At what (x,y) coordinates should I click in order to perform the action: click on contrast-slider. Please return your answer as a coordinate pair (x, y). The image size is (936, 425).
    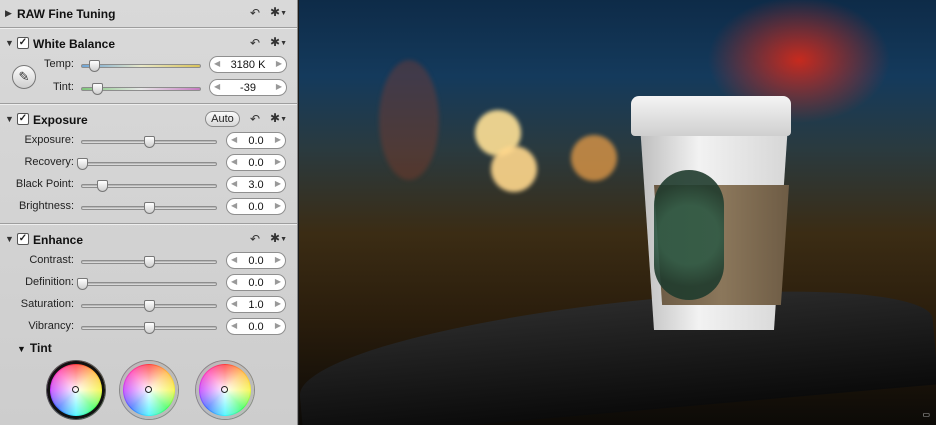
    Looking at the image, I should click on (149, 262).